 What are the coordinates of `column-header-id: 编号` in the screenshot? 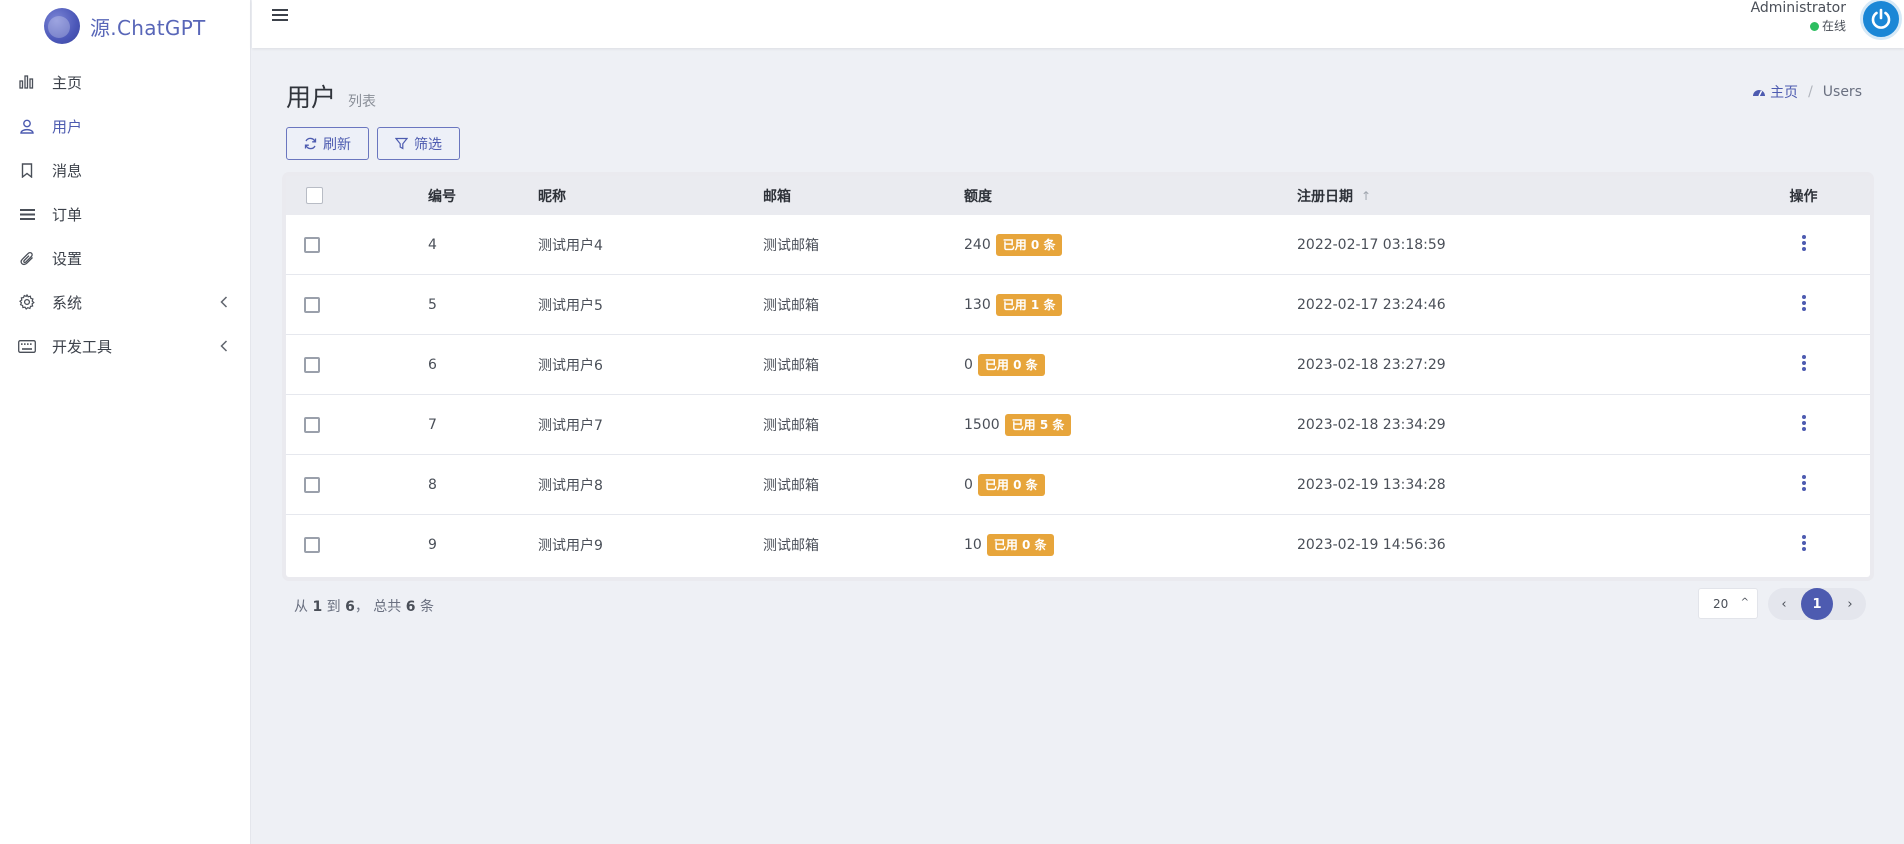 It's located at (483, 196).